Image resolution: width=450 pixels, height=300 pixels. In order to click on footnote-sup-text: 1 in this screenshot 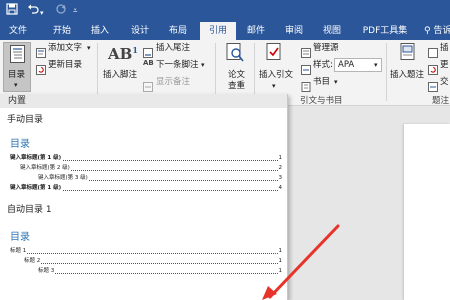, I will do `click(135, 50)`.